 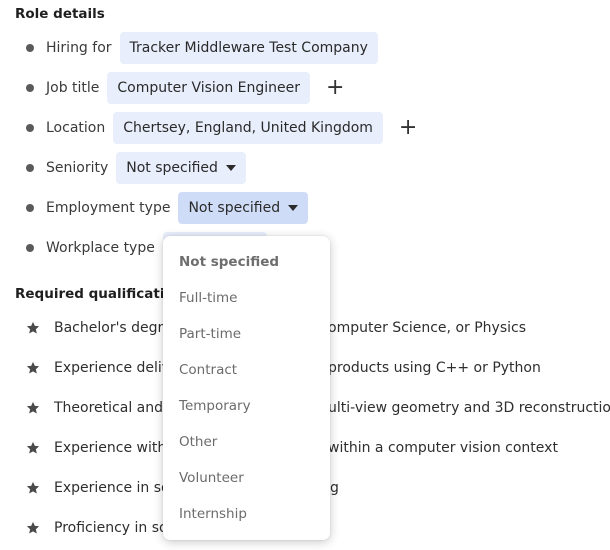 I want to click on employment-type-label: Employment type, so click(x=108, y=208).